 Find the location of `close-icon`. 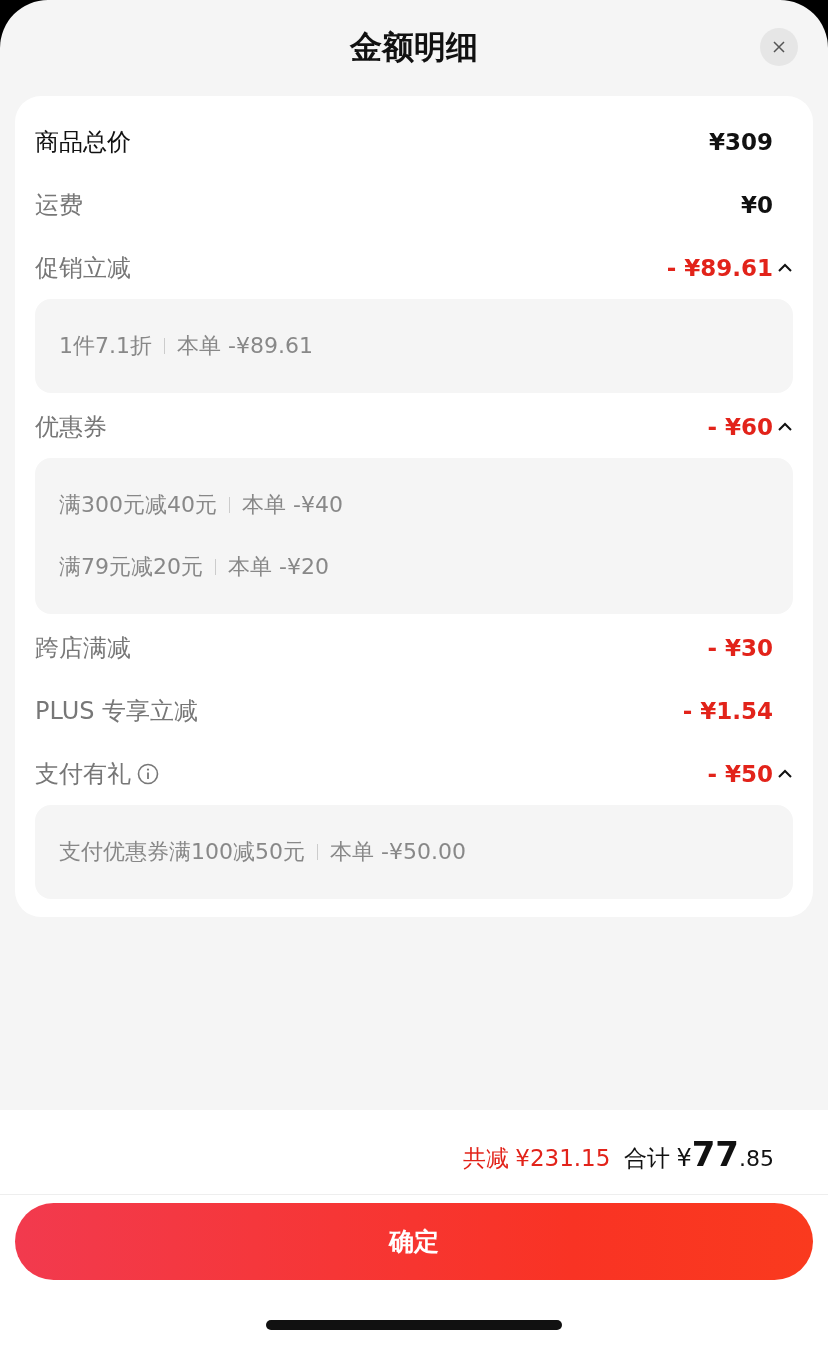

close-icon is located at coordinates (779, 47).